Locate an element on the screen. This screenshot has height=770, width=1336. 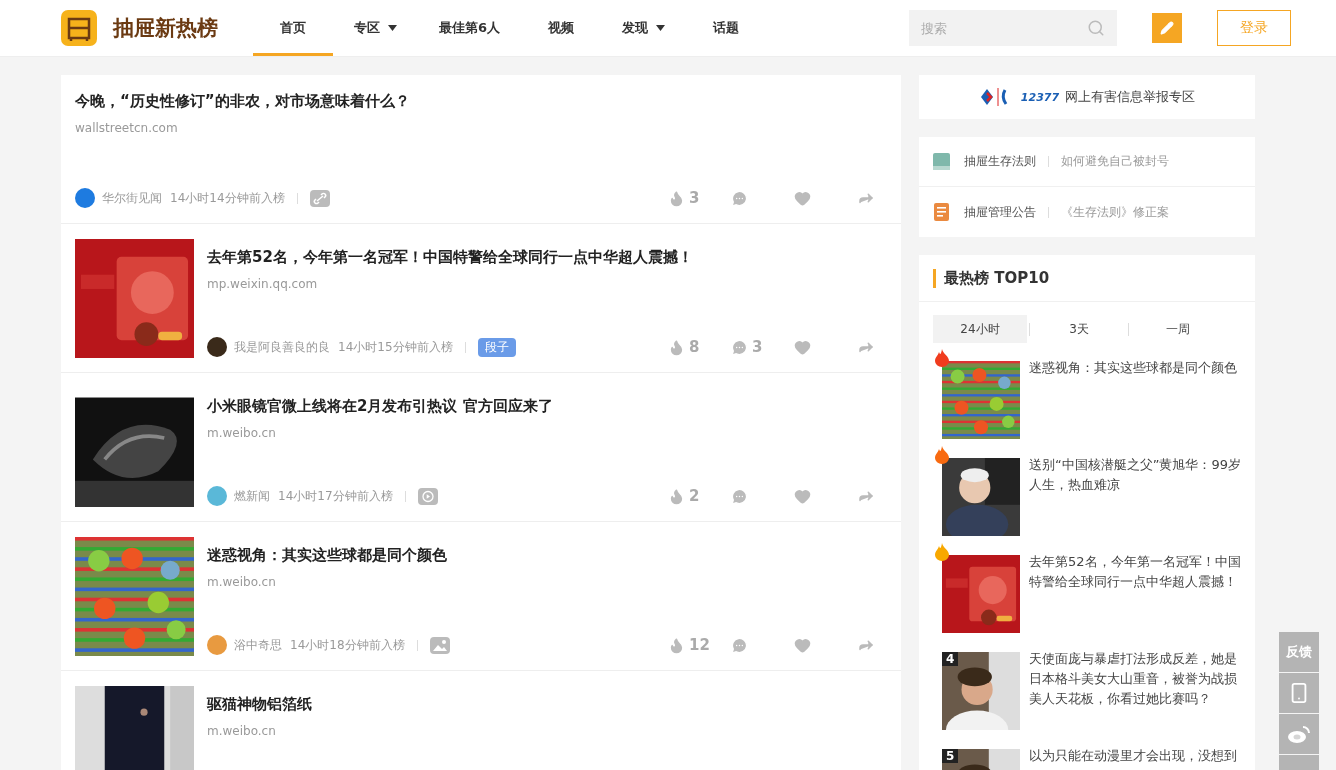
image-icon is located at coordinates (439, 645).